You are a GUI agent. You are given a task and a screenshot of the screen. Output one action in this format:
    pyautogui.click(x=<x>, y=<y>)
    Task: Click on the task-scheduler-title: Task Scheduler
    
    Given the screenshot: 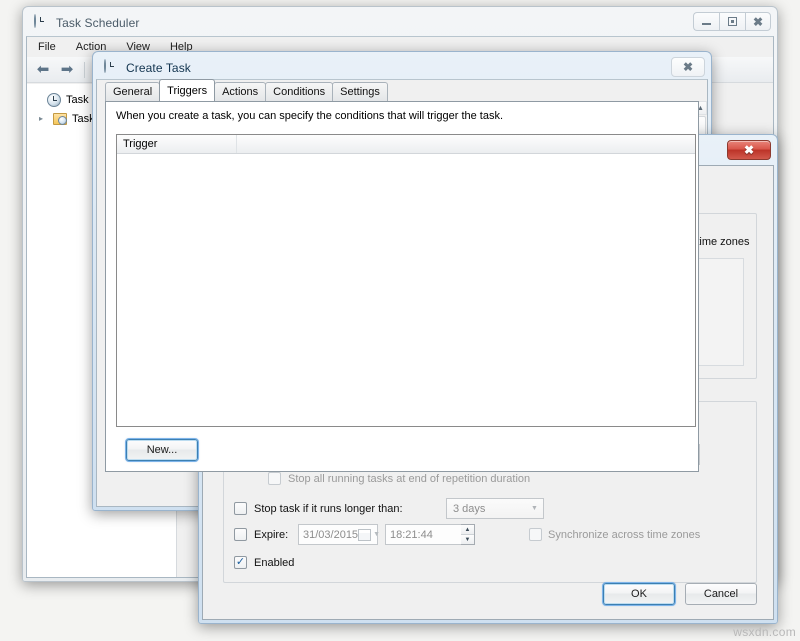 What is the action you would take?
    pyautogui.click(x=98, y=23)
    